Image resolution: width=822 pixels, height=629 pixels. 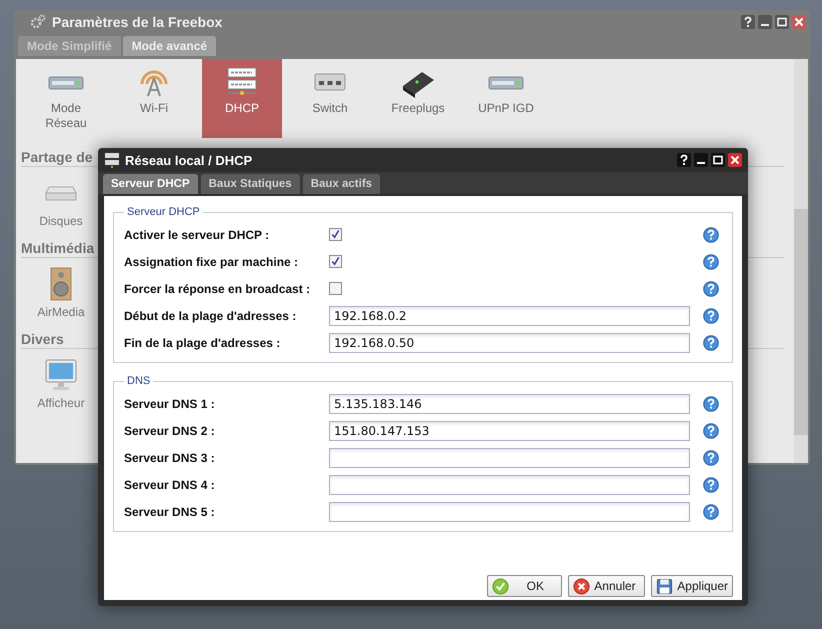 I want to click on toolbar-item: DHCP, so click(x=242, y=98).